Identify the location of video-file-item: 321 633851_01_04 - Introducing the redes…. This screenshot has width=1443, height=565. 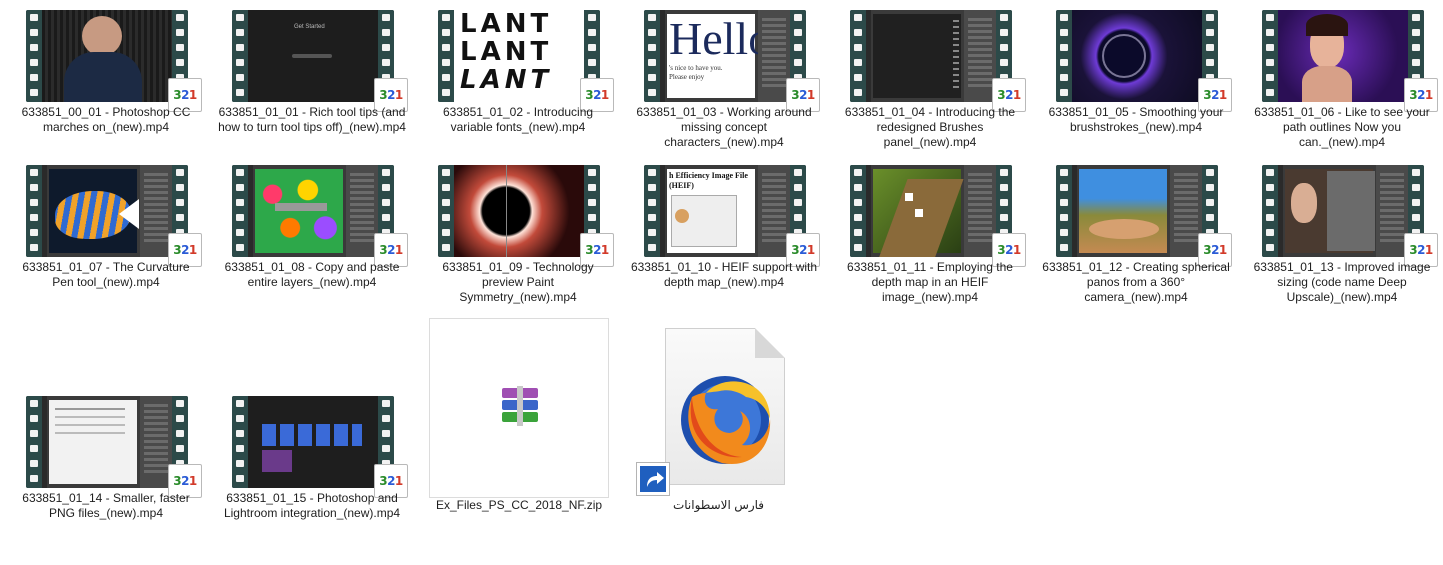
(930, 77).